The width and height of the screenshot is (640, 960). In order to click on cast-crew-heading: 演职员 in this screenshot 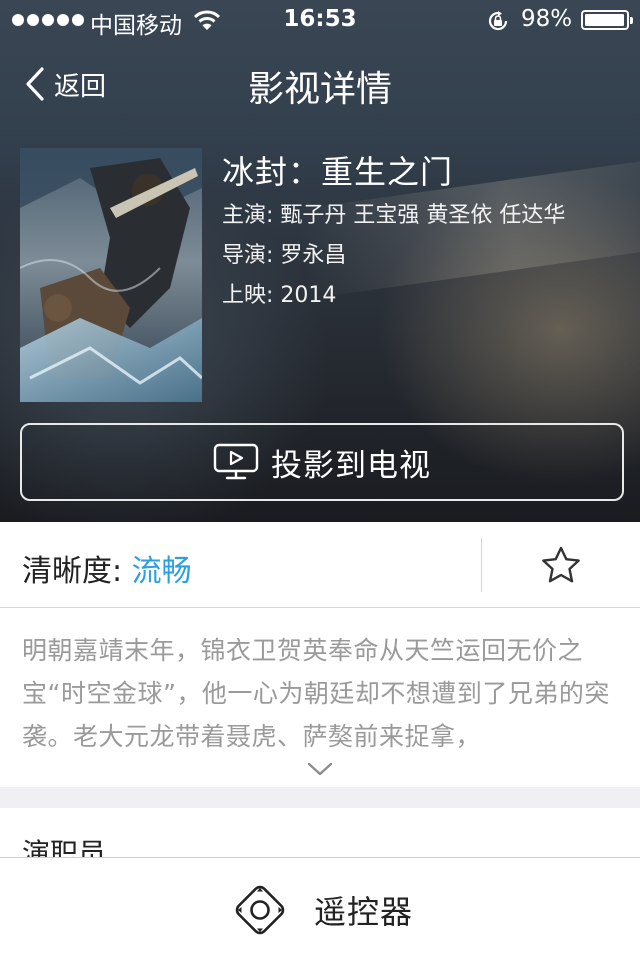, I will do `click(64, 848)`.